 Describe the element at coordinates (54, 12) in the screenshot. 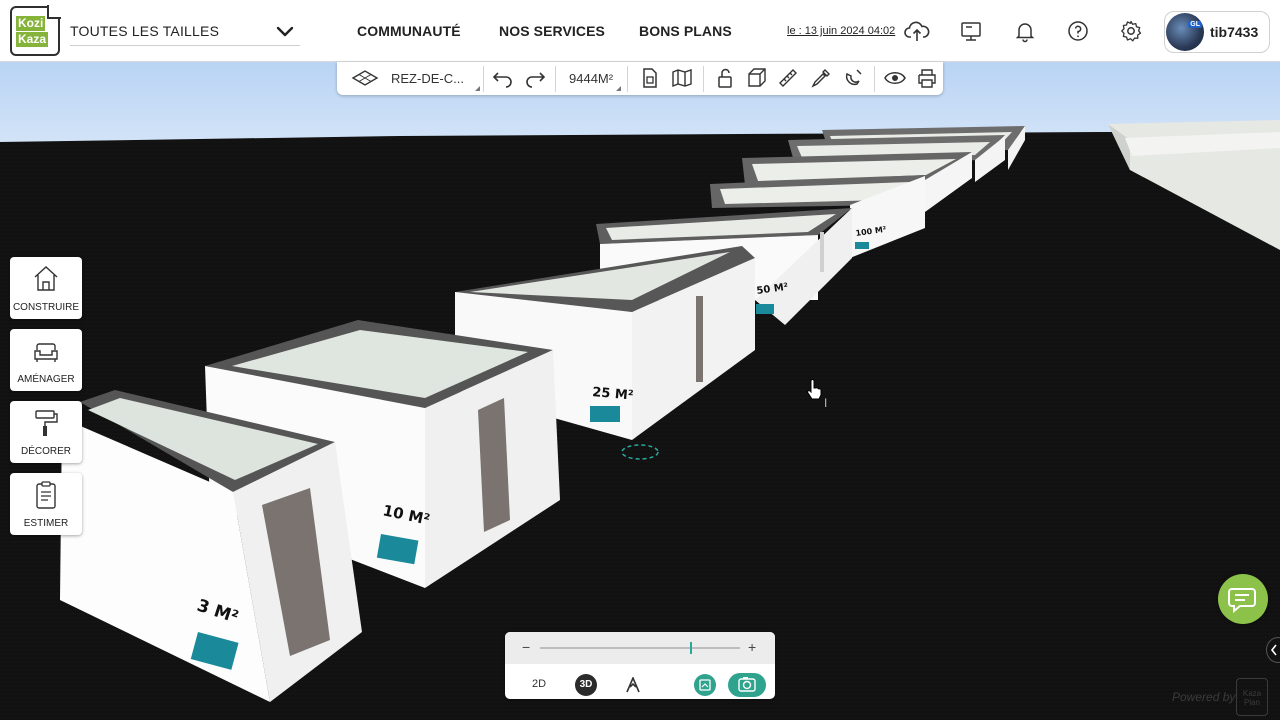

I see `logo-roof-mark` at that location.